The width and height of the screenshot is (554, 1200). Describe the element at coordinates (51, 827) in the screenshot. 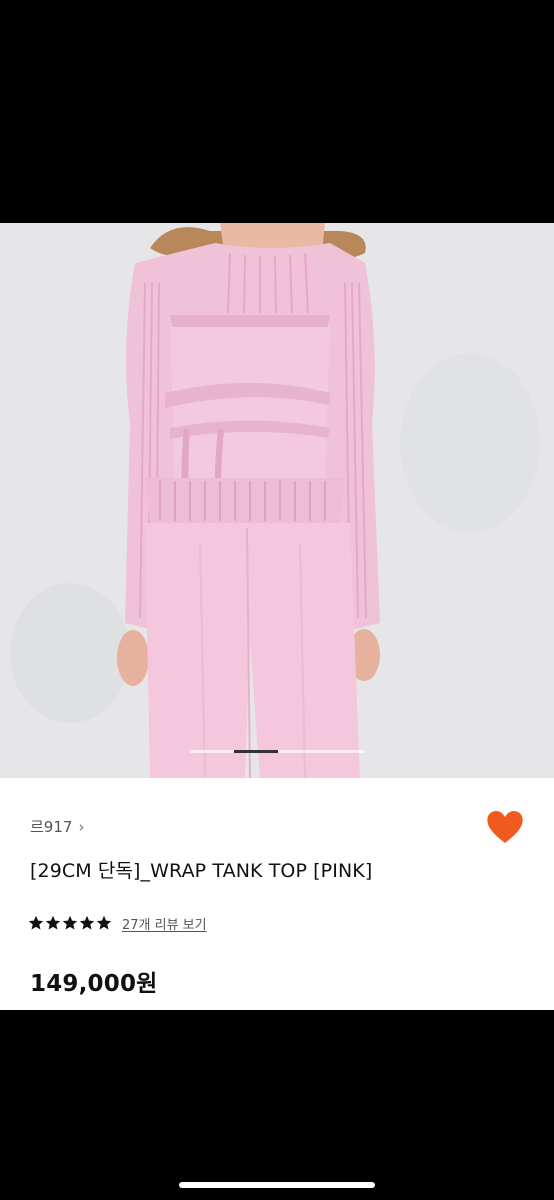

I see `brand-name: 르917` at that location.